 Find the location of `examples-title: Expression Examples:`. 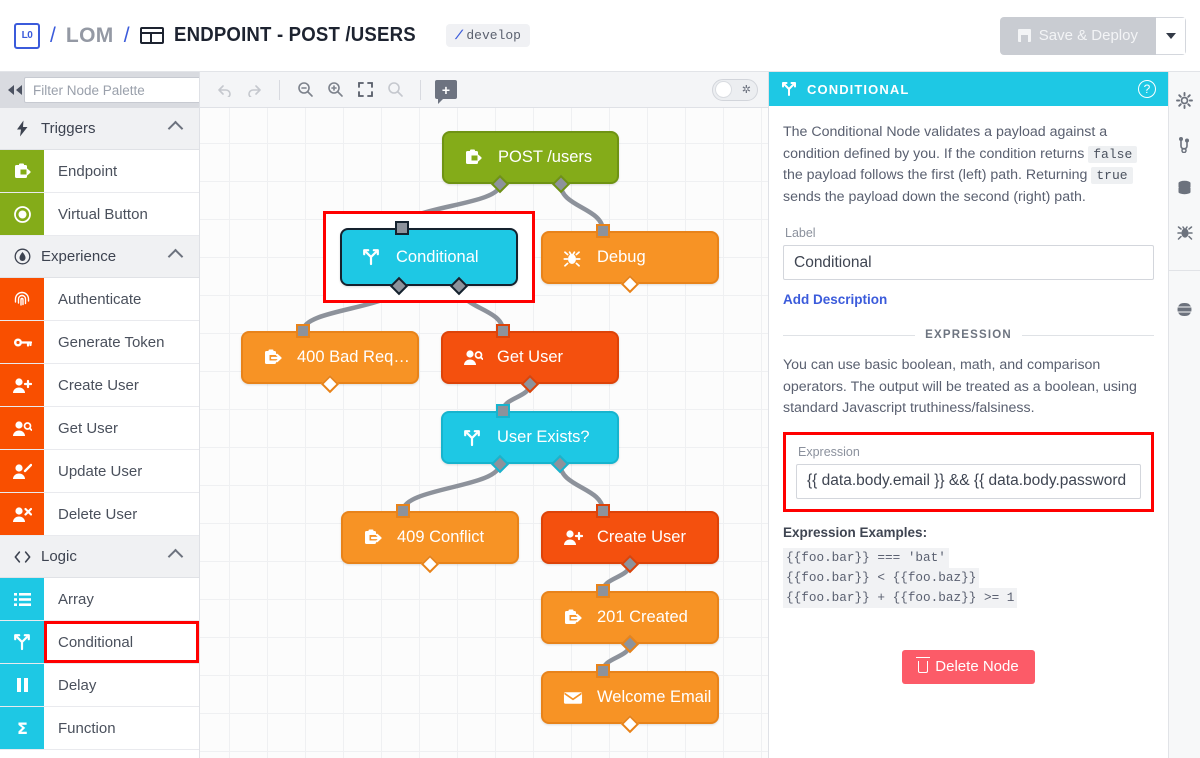

examples-title: Expression Examples: is located at coordinates (855, 532).